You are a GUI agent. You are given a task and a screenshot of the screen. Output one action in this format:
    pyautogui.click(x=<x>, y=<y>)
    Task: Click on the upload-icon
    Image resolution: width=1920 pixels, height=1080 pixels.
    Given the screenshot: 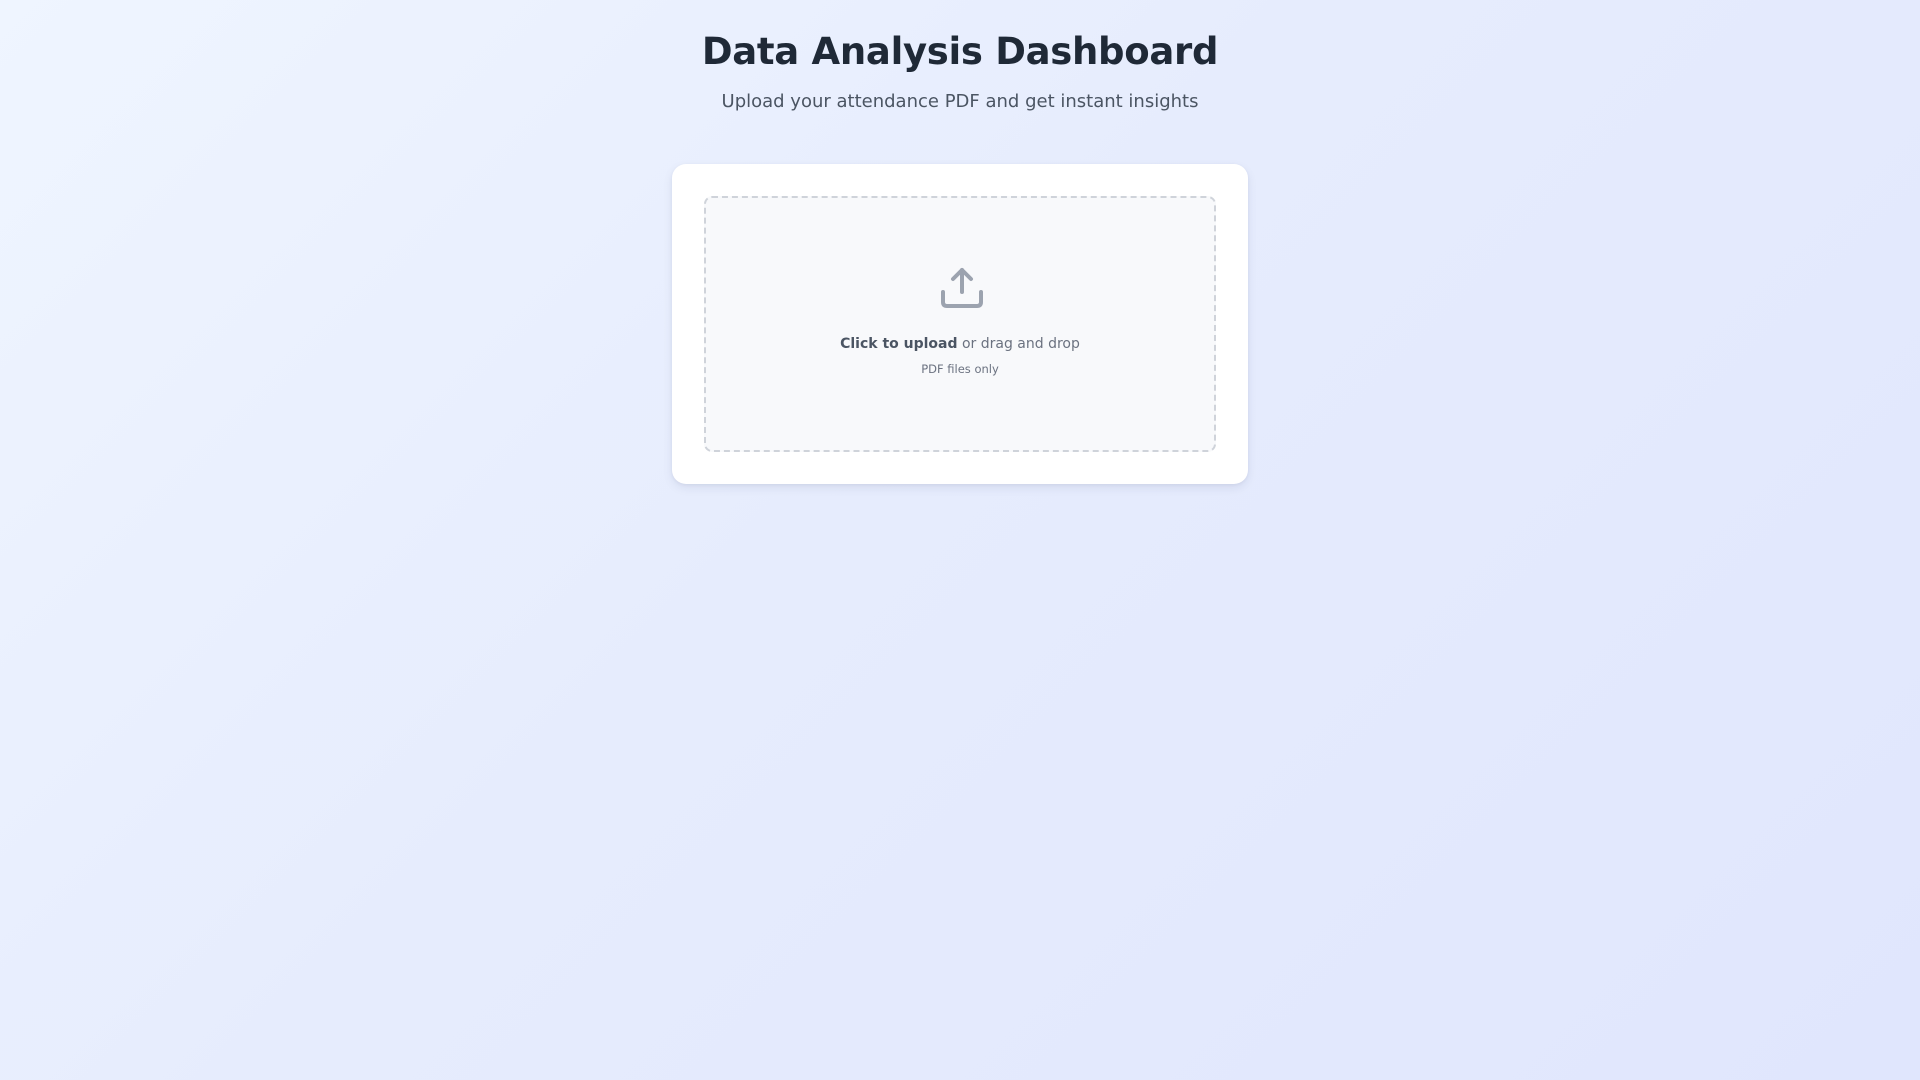 What is the action you would take?
    pyautogui.click(x=962, y=288)
    